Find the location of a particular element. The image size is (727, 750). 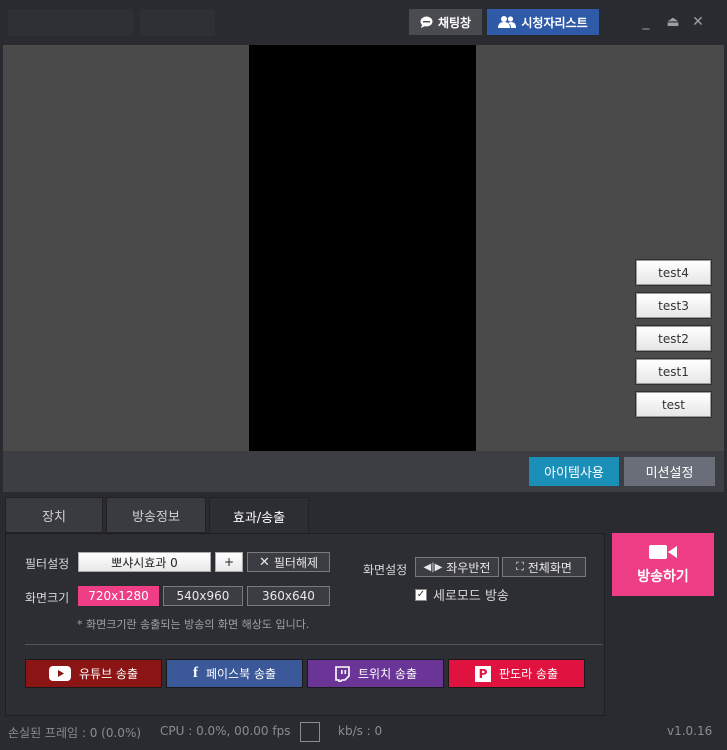

test1-button: test1 is located at coordinates (673, 371).